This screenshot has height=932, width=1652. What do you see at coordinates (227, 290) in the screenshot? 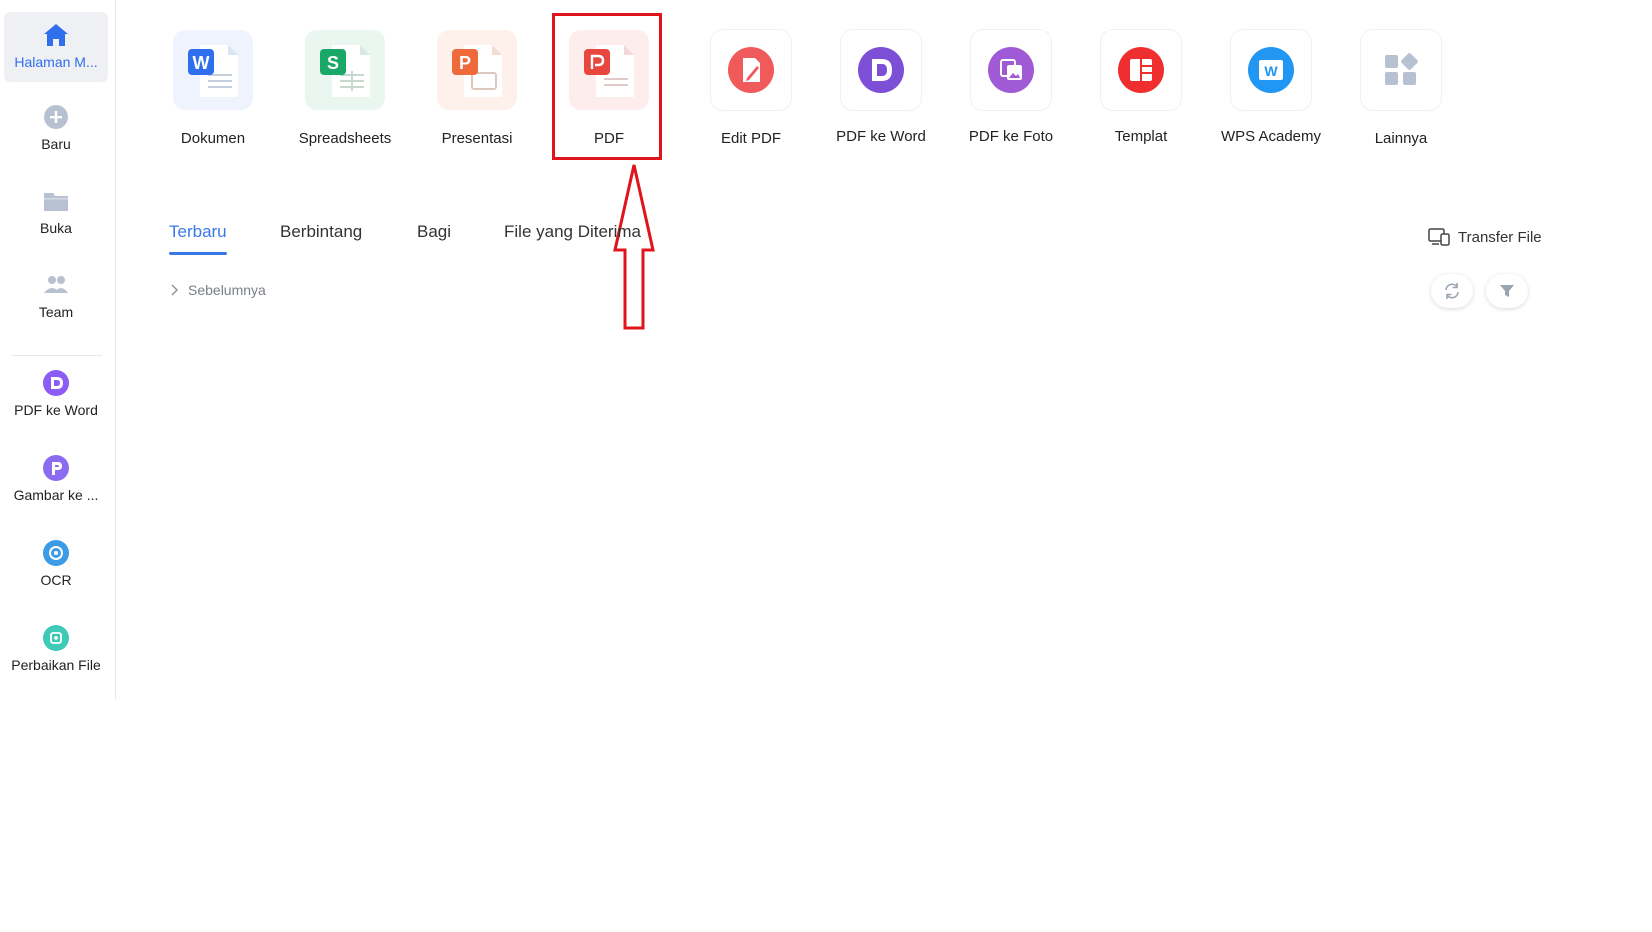
I see `previous-label: Sebelumnya` at bounding box center [227, 290].